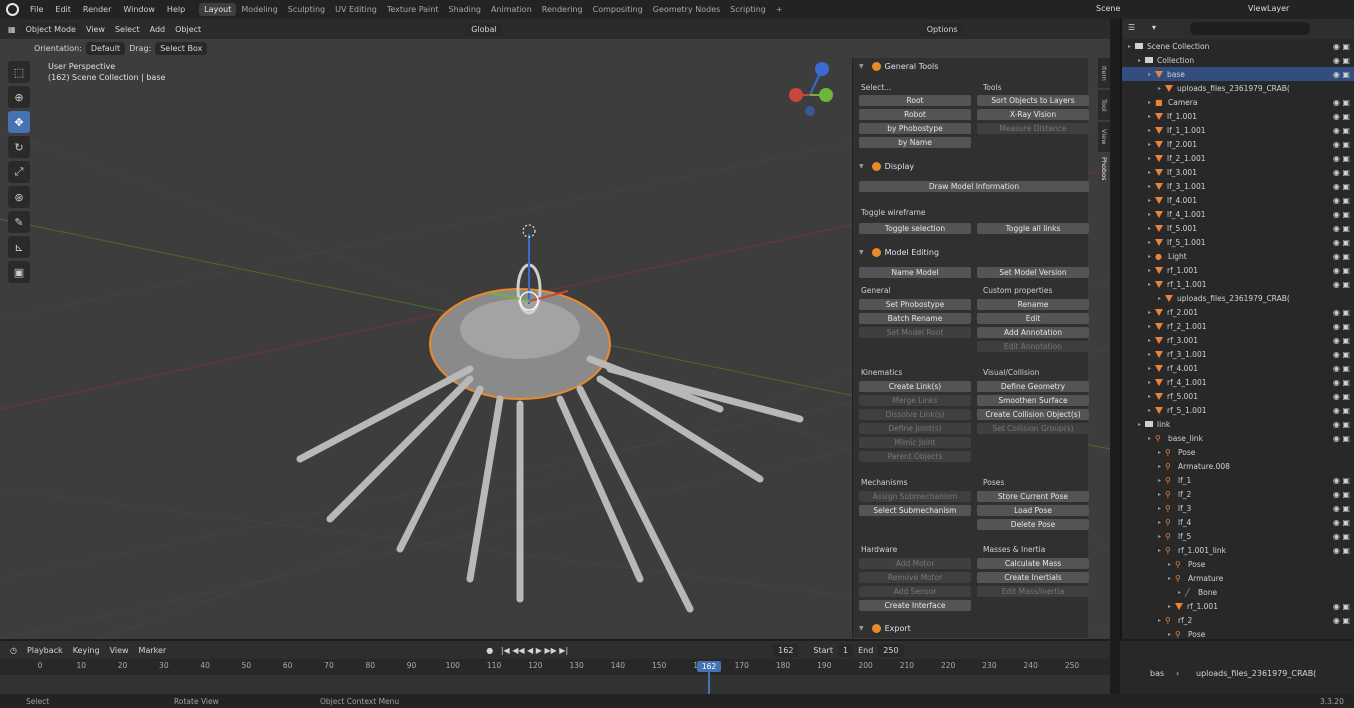 The image size is (1354, 708). What do you see at coordinates (1157, 673) in the screenshot?
I see `breadcrumb-object: bas` at bounding box center [1157, 673].